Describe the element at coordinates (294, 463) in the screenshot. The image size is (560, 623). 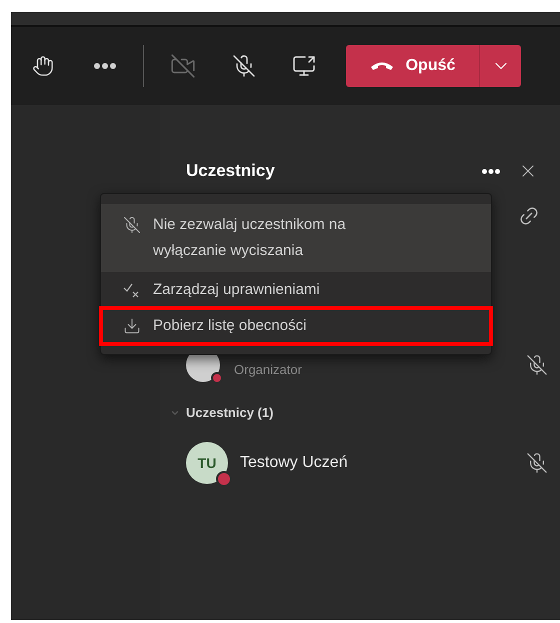
I see `participant-name: Testowy Uczeń` at that location.